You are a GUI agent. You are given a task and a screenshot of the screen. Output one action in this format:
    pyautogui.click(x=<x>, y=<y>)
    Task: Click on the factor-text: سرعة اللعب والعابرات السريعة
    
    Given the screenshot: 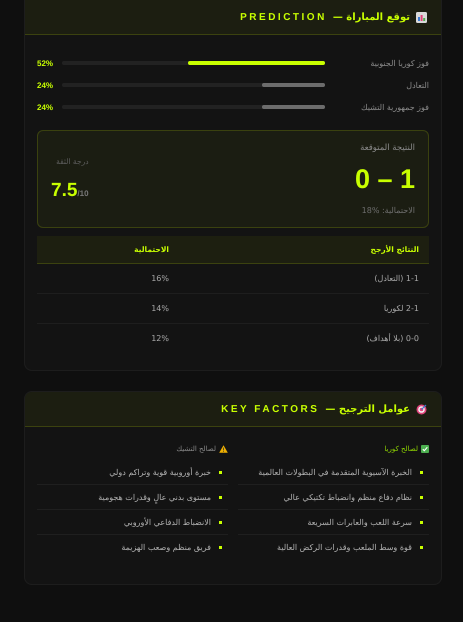 What is the action you would take?
    pyautogui.click(x=359, y=522)
    